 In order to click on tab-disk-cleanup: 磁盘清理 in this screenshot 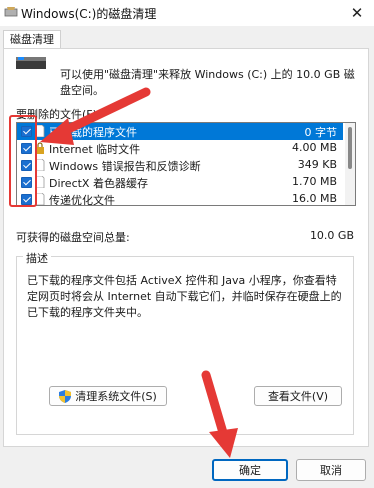, I will do `click(32, 39)`.